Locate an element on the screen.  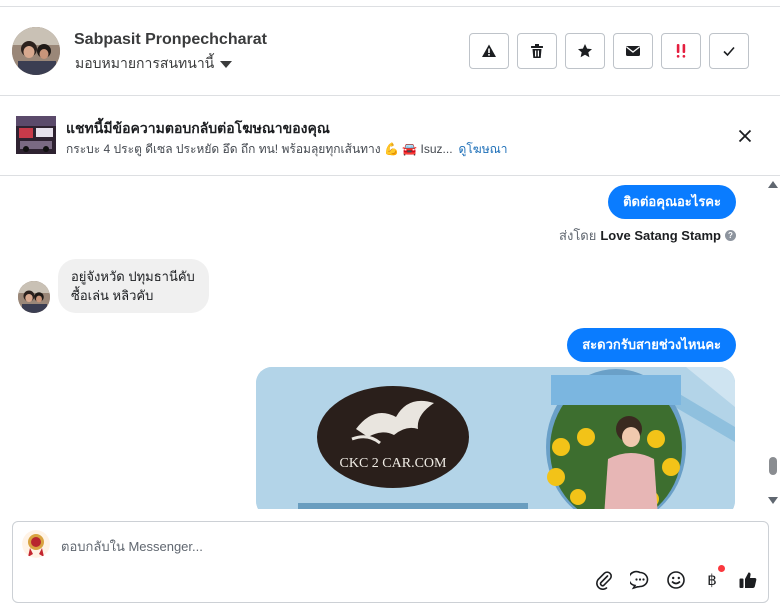
outgoing-message: ติดต่อคุณอะไรคะ is located at coordinates (672, 202).